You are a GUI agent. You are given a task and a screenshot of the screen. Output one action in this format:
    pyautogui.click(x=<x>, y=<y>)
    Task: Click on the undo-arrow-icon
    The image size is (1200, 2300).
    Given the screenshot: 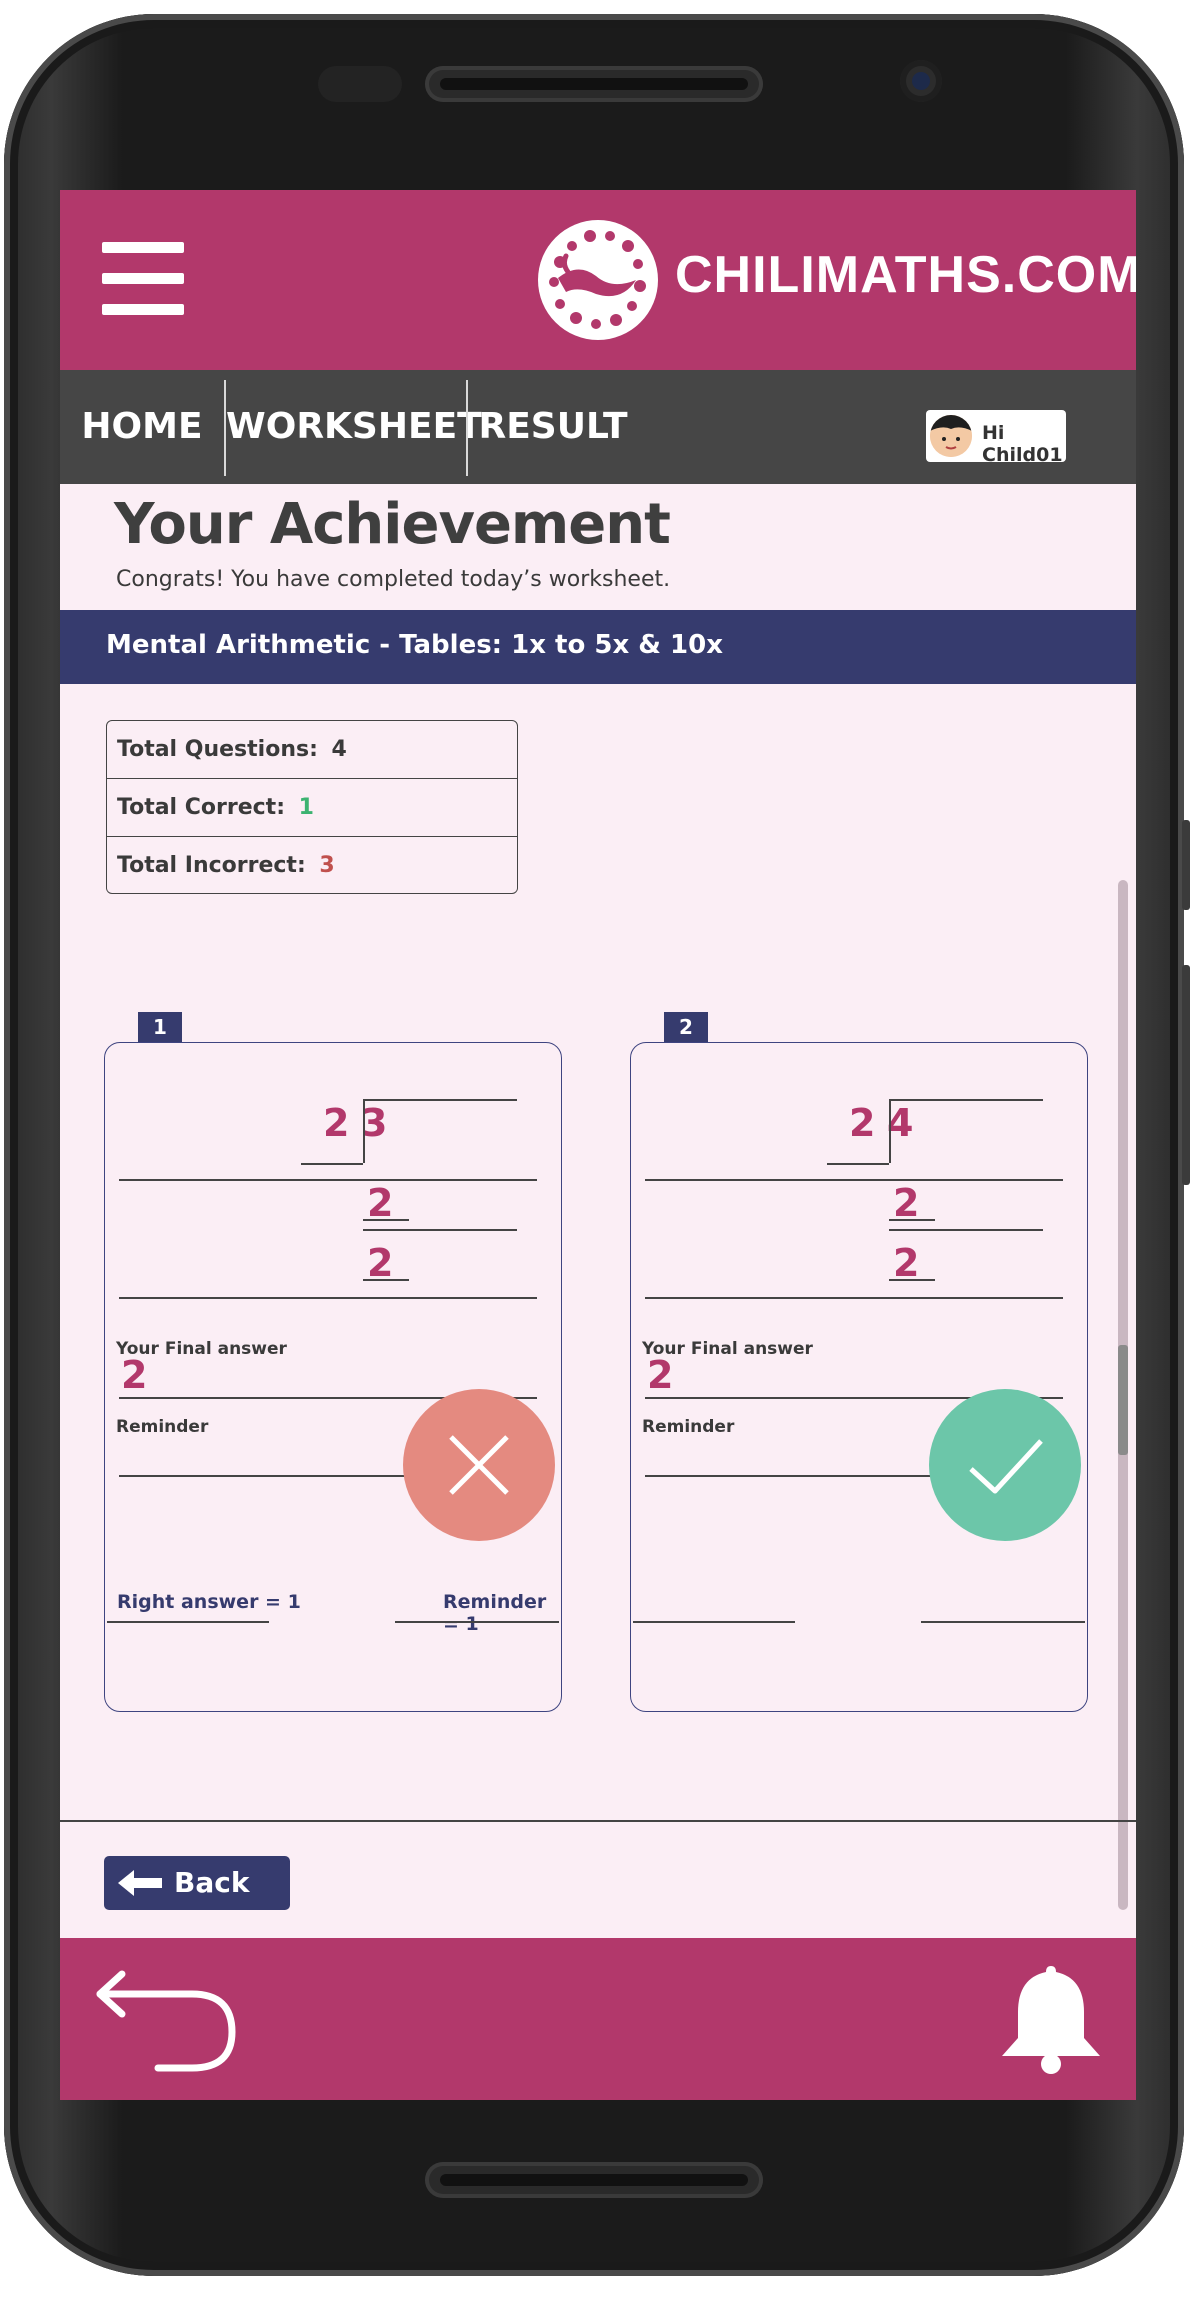 What is the action you would take?
    pyautogui.click(x=167, y=2022)
    